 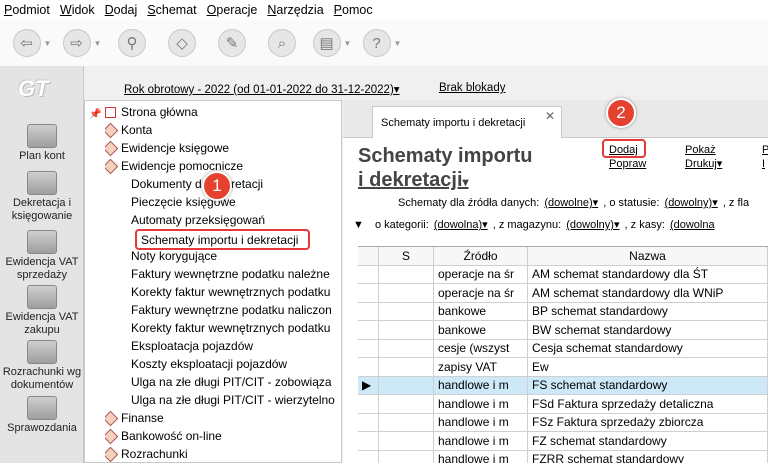 I want to click on lock-status-link: Brak blokady, so click(x=472, y=88).